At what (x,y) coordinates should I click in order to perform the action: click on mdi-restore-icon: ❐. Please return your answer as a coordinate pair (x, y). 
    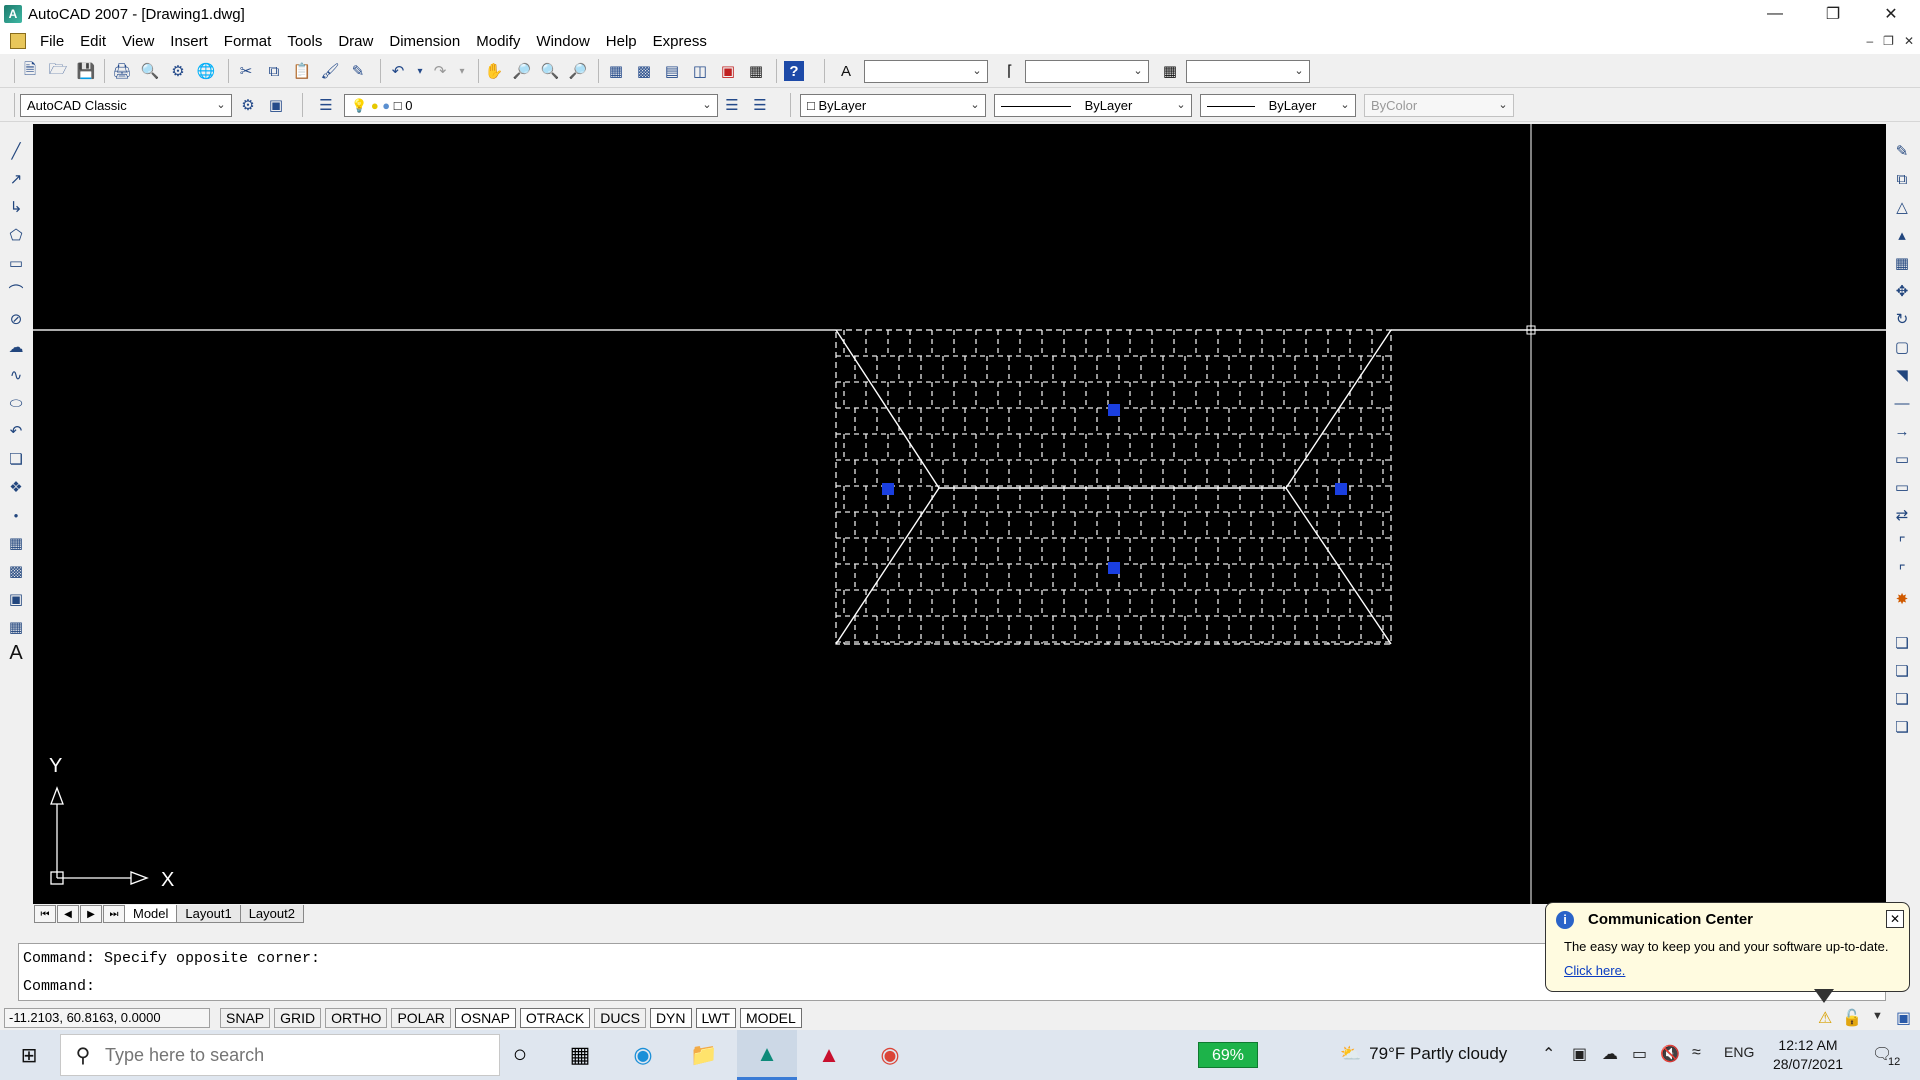
    Looking at the image, I should click on (1888, 41).